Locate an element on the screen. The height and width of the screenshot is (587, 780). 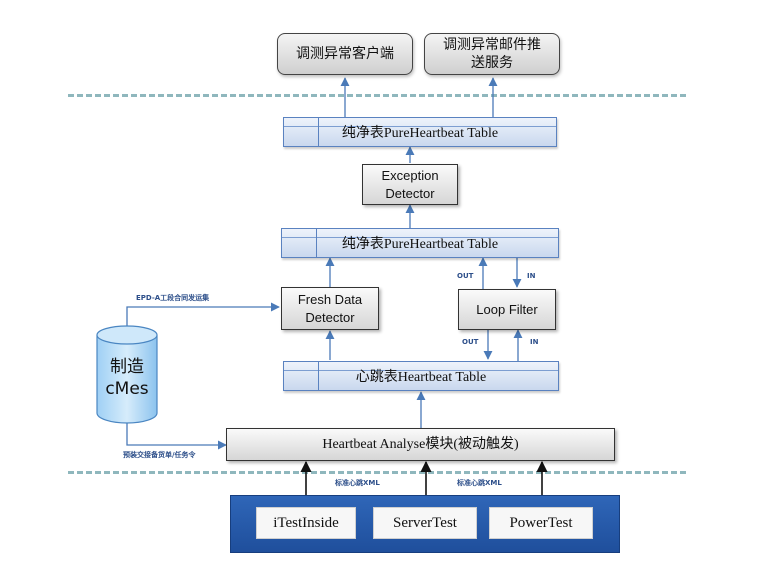
pure-table-mid-label: 纯净表PureHeartbeat Table is located at coordinates (420, 244).